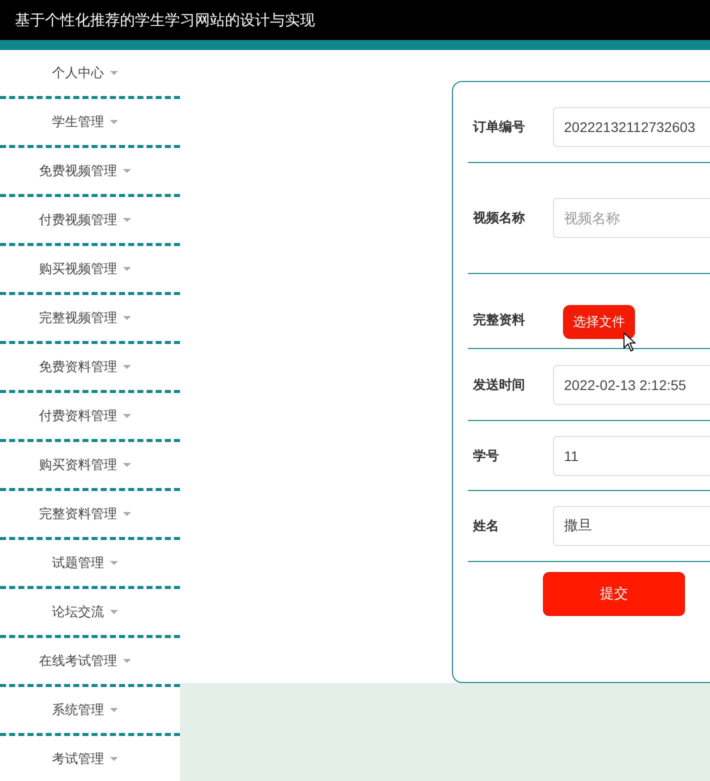 The height and width of the screenshot is (781, 710). What do you see at coordinates (630, 342) in the screenshot?
I see `mouse-cursor-icon` at bounding box center [630, 342].